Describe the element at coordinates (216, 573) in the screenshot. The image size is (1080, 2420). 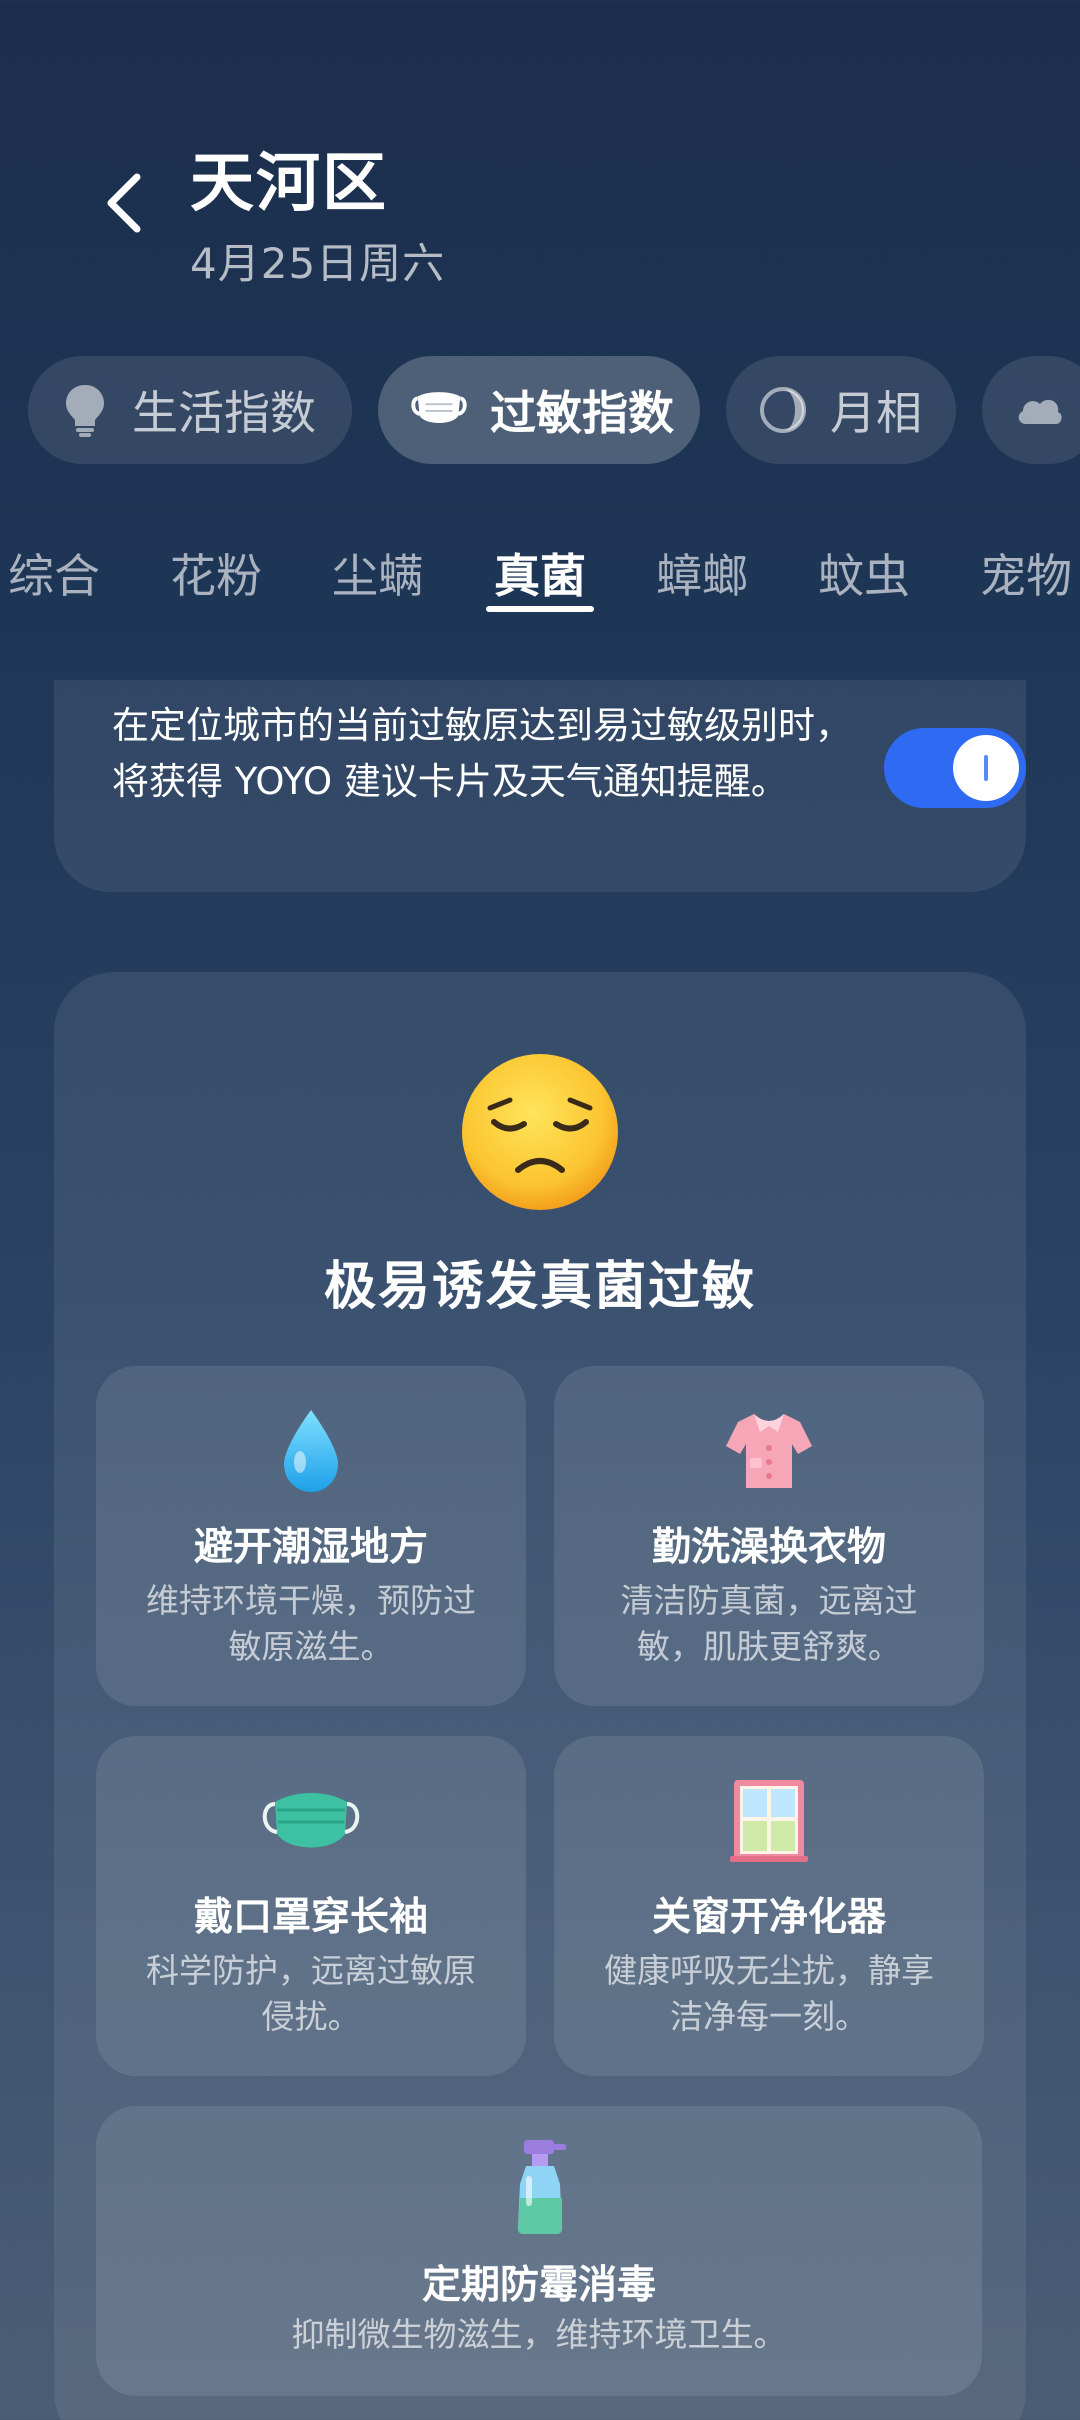
I see `tab-pollen: 花粉` at that location.